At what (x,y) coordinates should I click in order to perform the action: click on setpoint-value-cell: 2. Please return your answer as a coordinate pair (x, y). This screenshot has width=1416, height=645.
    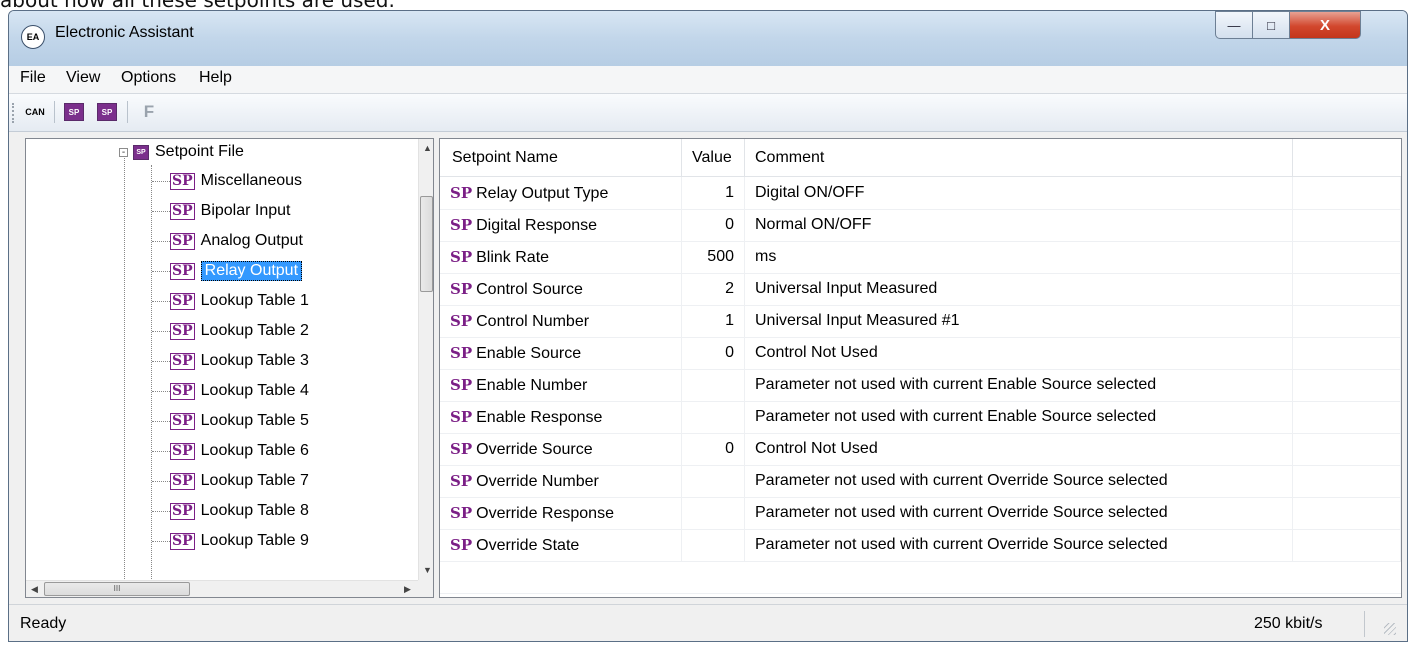
    Looking at the image, I should click on (713, 289).